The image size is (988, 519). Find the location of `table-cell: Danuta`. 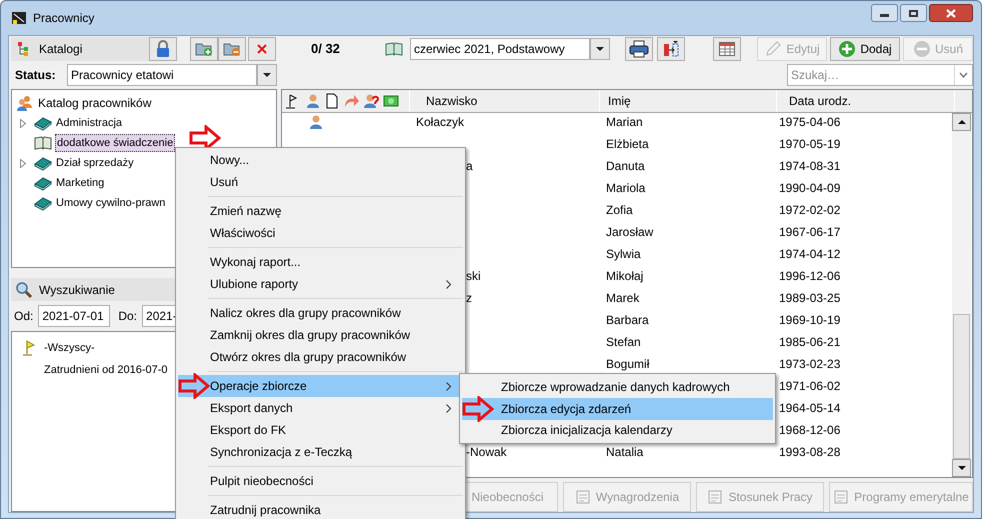

table-cell: Danuta is located at coordinates (625, 166).